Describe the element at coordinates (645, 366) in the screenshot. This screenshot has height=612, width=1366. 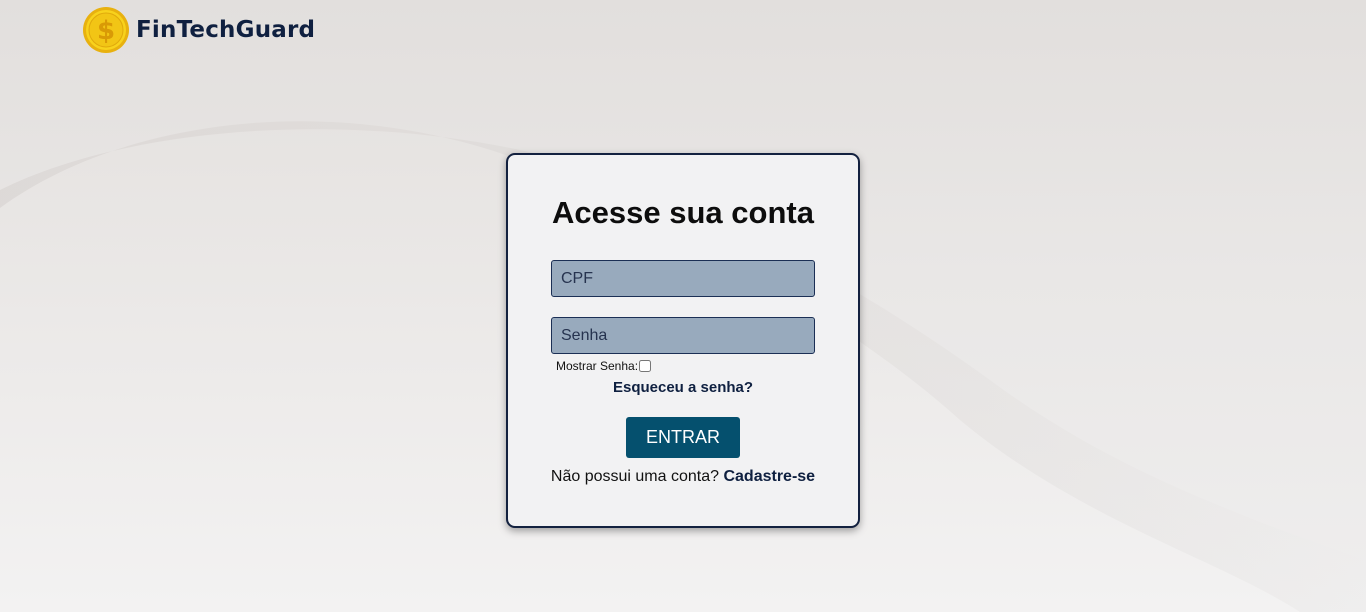
I see `show-password-checkbox` at that location.